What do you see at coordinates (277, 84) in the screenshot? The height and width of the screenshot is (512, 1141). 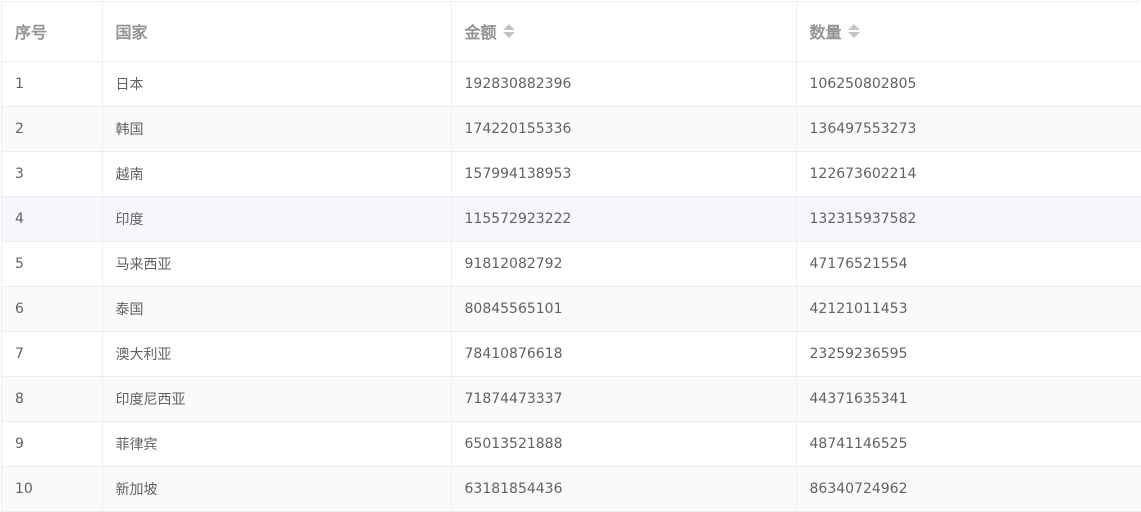 I see `cell-country: 日本` at bounding box center [277, 84].